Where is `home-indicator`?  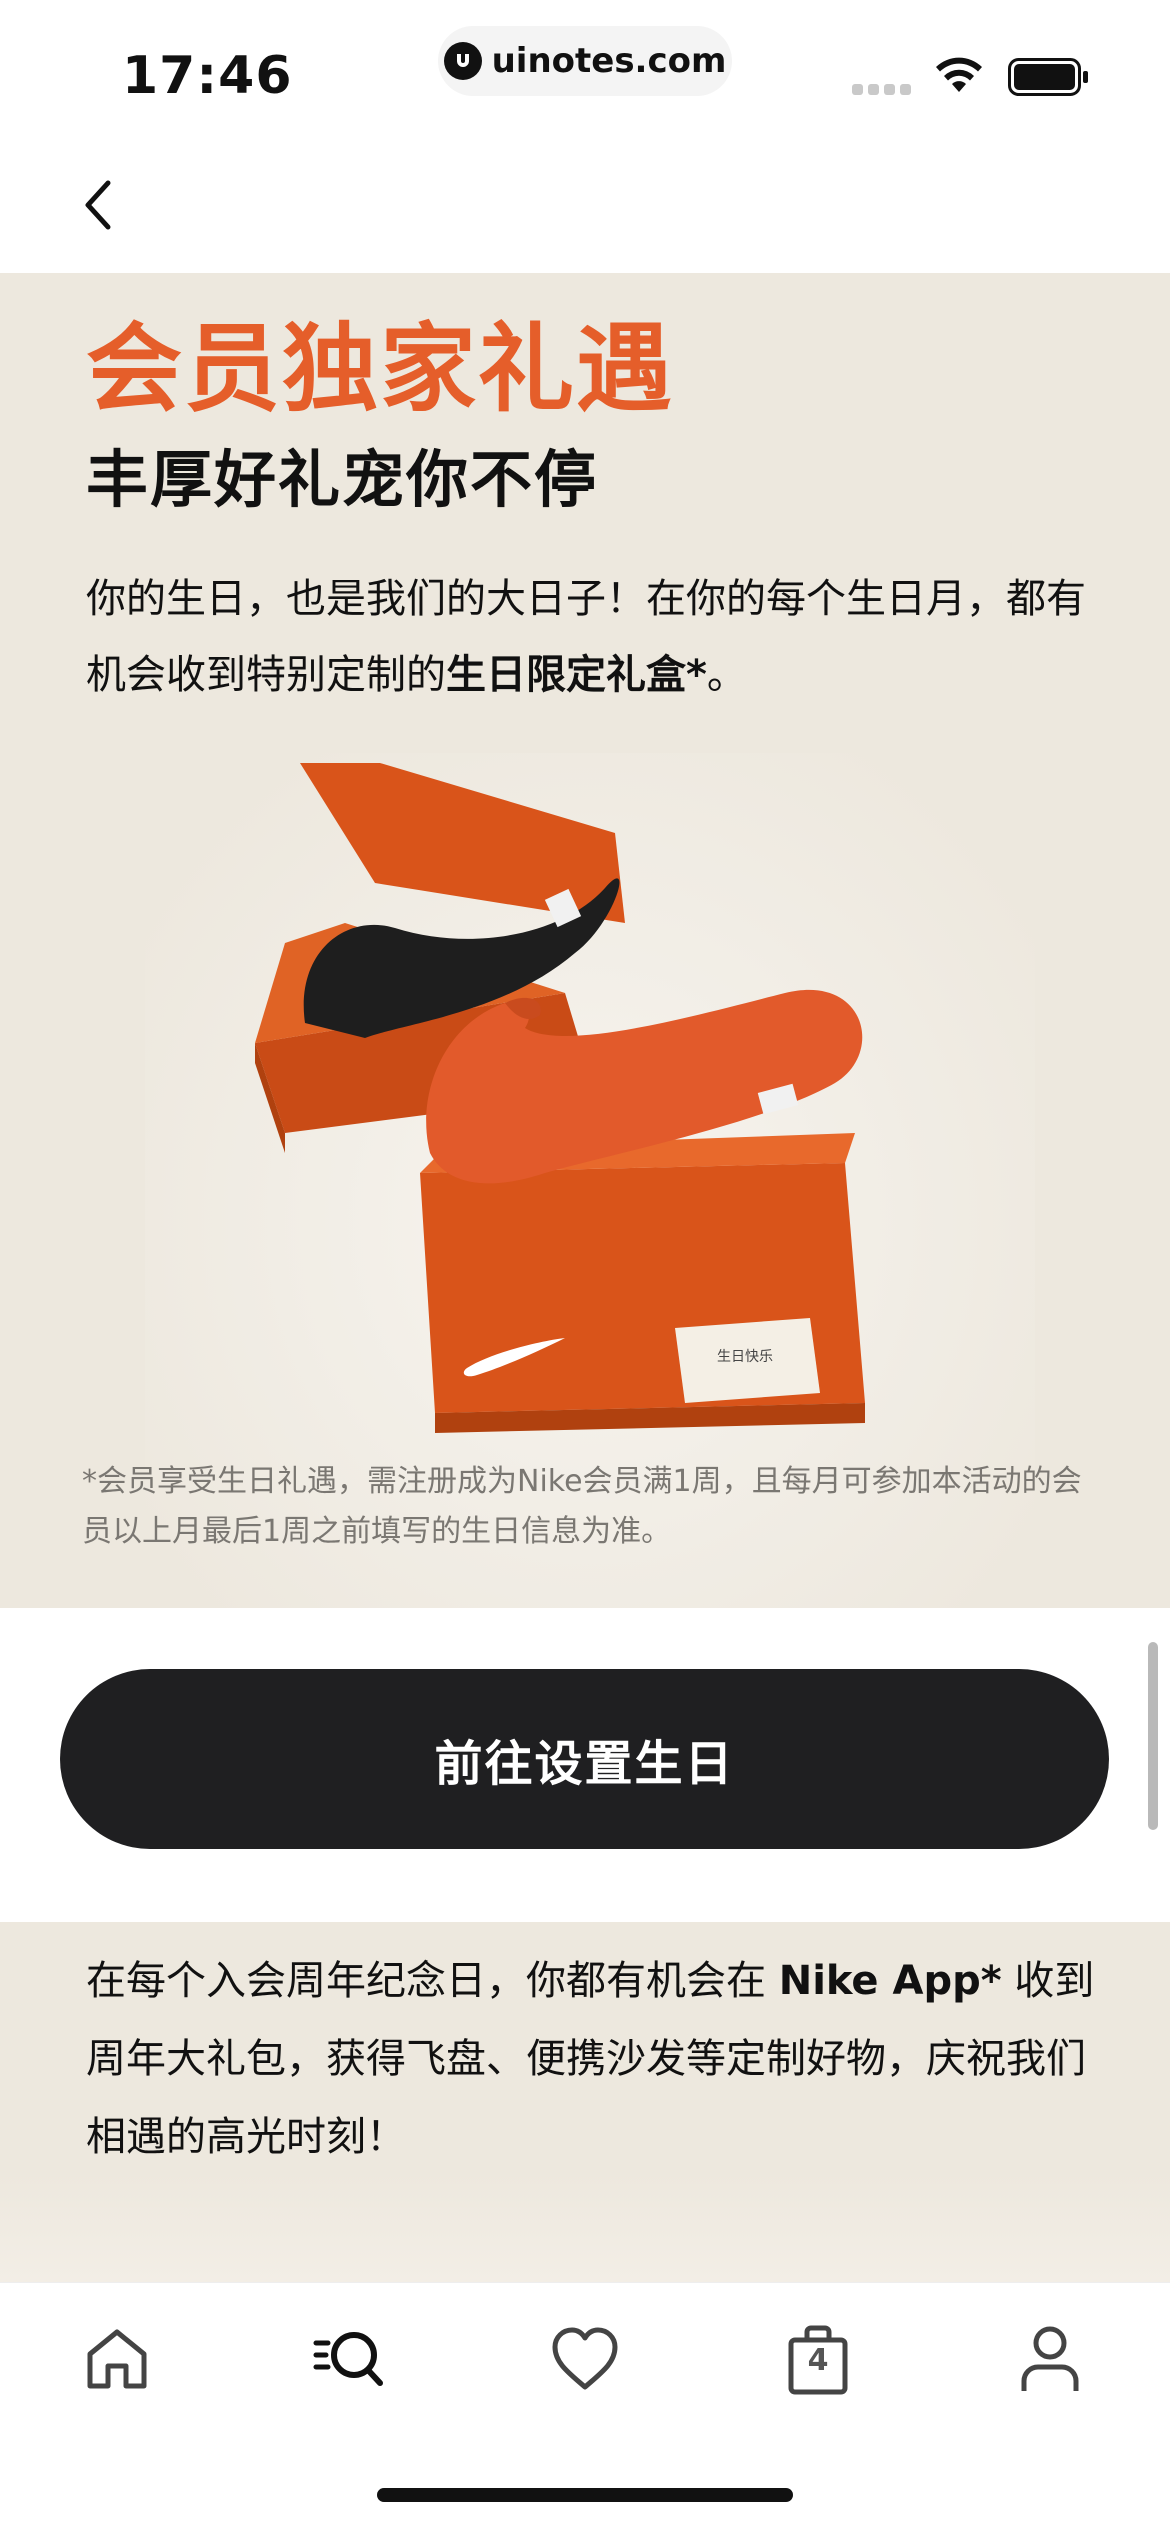 home-indicator is located at coordinates (585, 2495).